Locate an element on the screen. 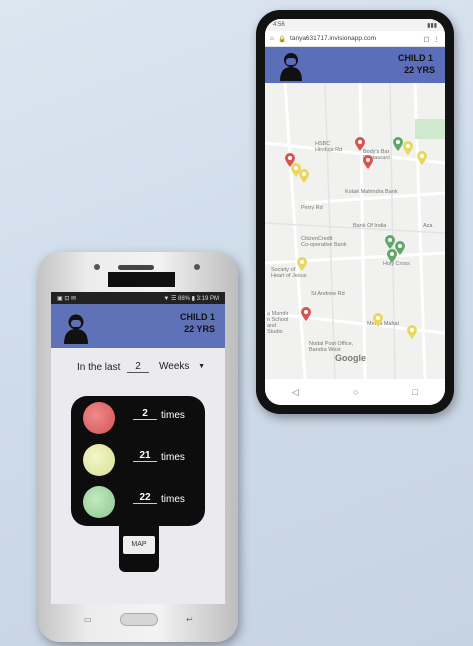 This screenshot has width=473, height=646. yellow-count-label: times is located at coordinates (173, 457).